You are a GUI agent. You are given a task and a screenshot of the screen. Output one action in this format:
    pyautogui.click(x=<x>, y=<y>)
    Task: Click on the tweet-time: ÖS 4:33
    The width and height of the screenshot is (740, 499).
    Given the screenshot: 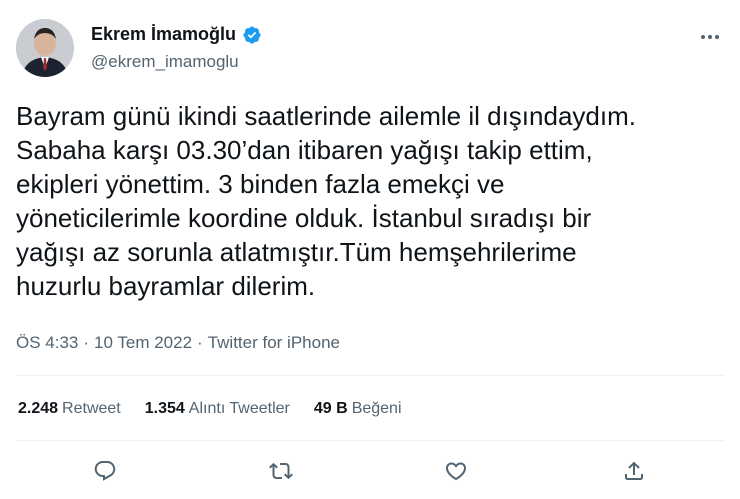 What is the action you would take?
    pyautogui.click(x=47, y=343)
    